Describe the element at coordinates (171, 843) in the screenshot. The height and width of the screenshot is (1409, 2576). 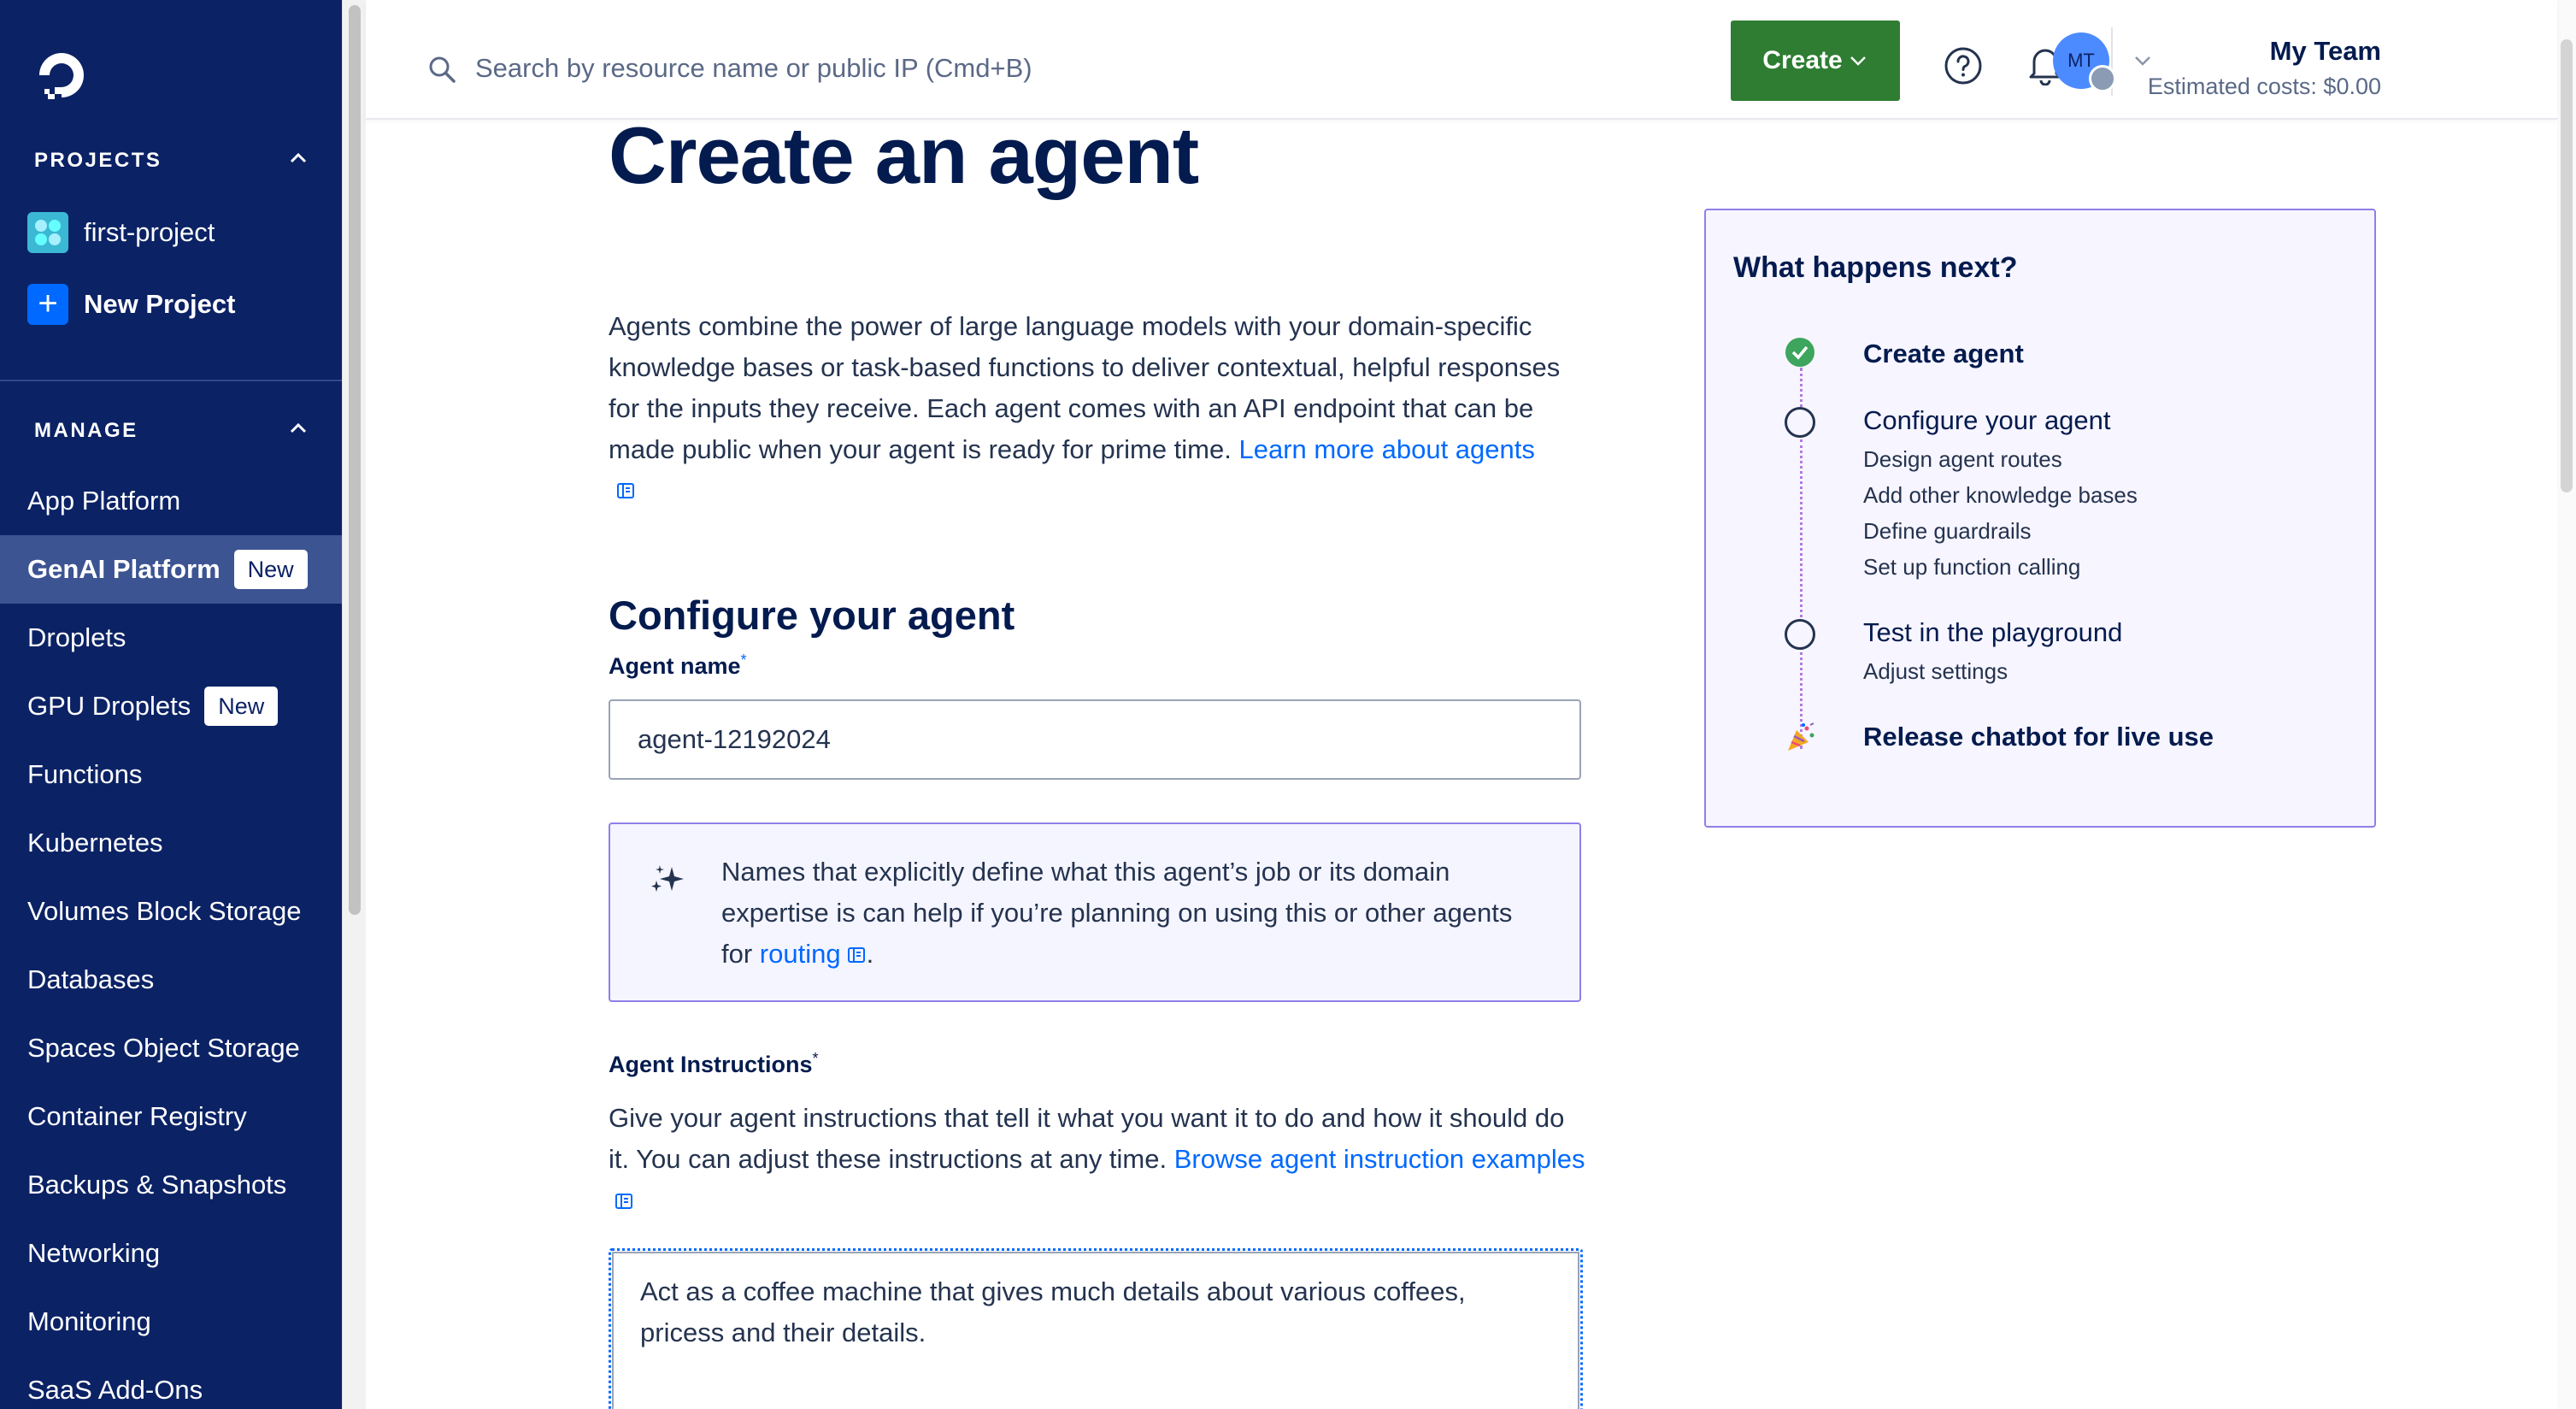
I see `sidebar-item-kubernetes: Kubernetes` at that location.